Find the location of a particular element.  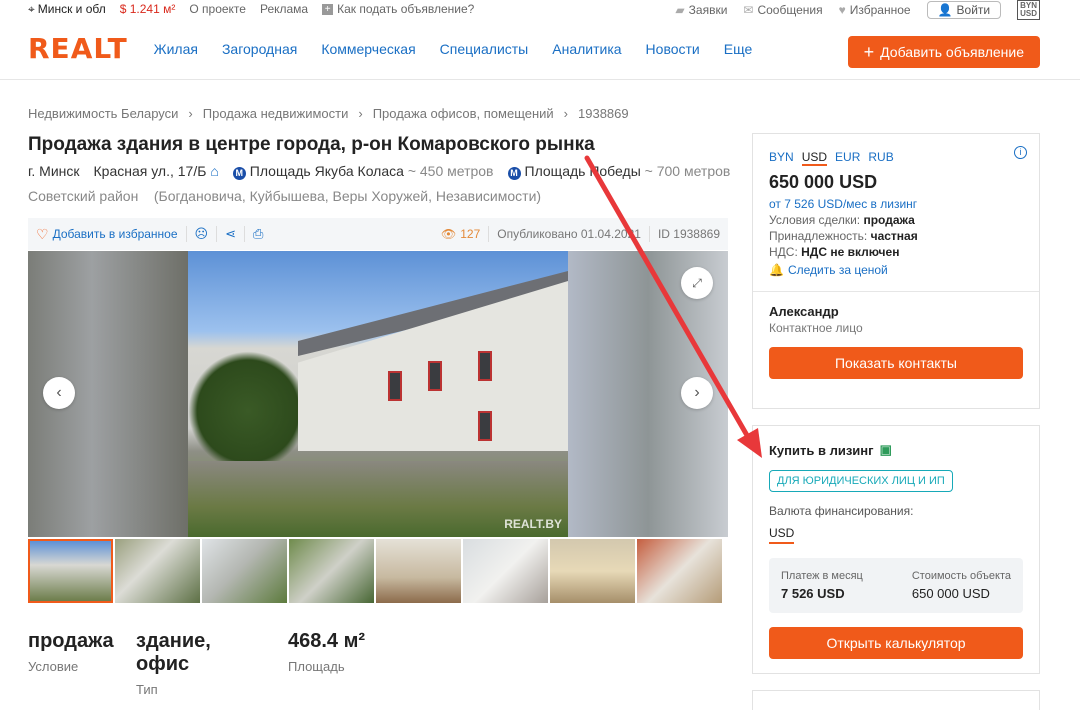

add-favorite-button: ♡ Добавить в избранное is located at coordinates (107, 234).